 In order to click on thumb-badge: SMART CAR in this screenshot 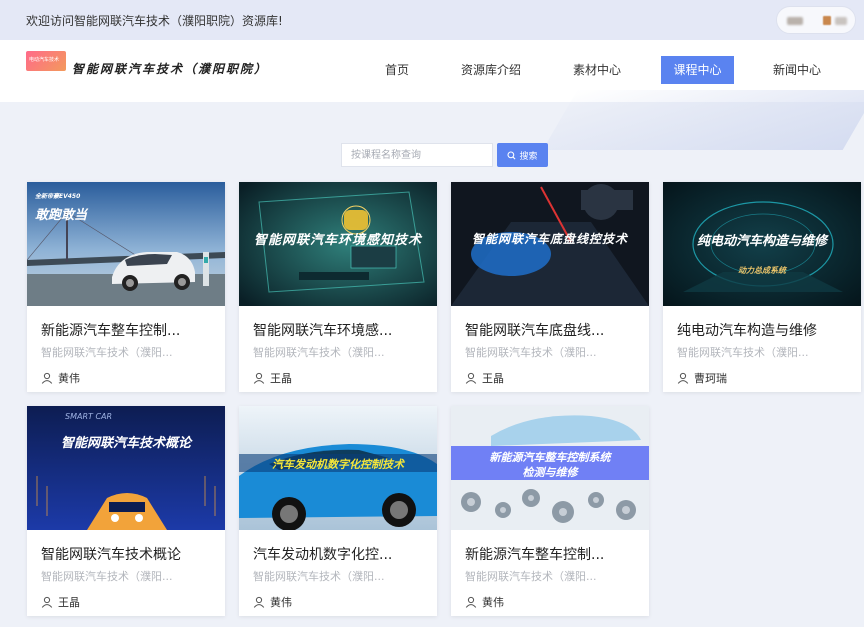, I will do `click(89, 416)`.